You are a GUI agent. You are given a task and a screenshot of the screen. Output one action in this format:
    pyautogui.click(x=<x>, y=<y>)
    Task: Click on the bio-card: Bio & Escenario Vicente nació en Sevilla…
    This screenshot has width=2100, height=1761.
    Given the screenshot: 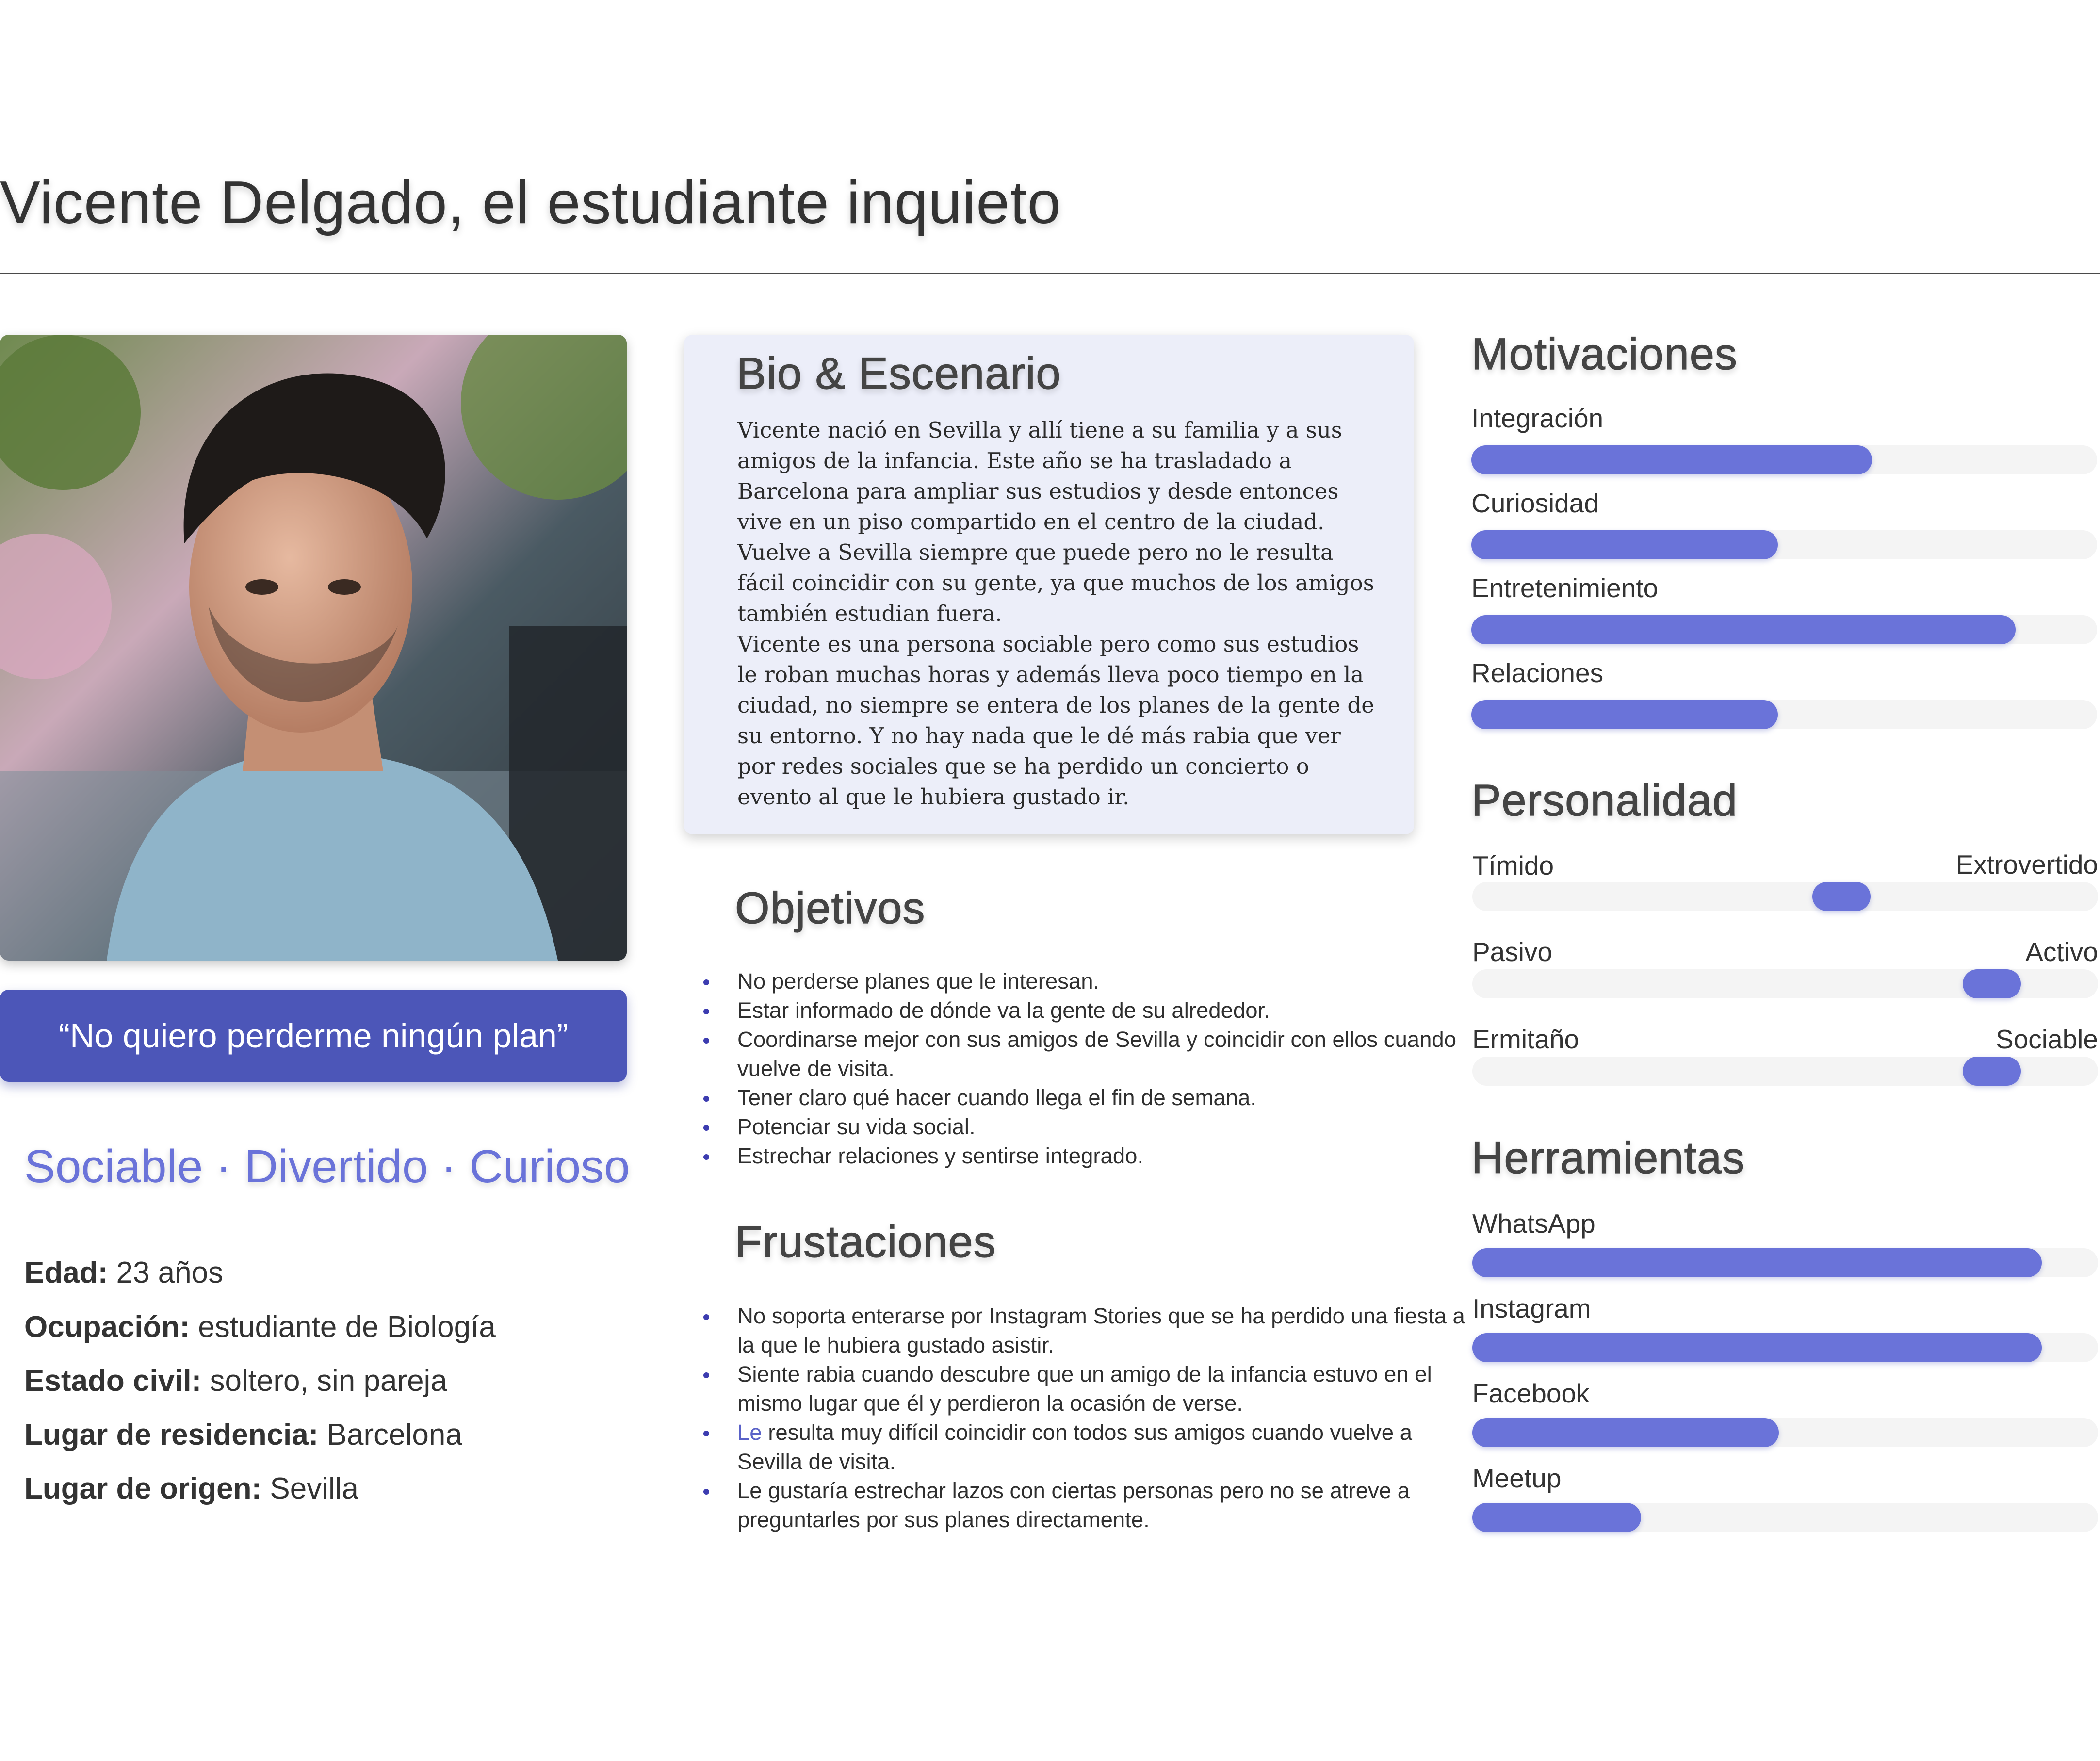 What is the action you would take?
    pyautogui.click(x=1049, y=584)
    